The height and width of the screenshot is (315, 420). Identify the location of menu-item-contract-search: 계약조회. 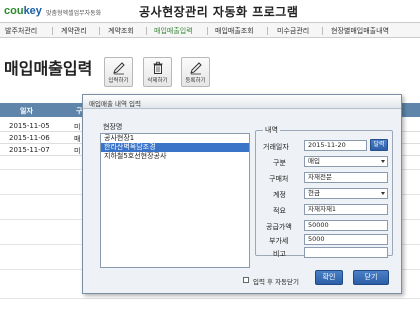
(121, 31).